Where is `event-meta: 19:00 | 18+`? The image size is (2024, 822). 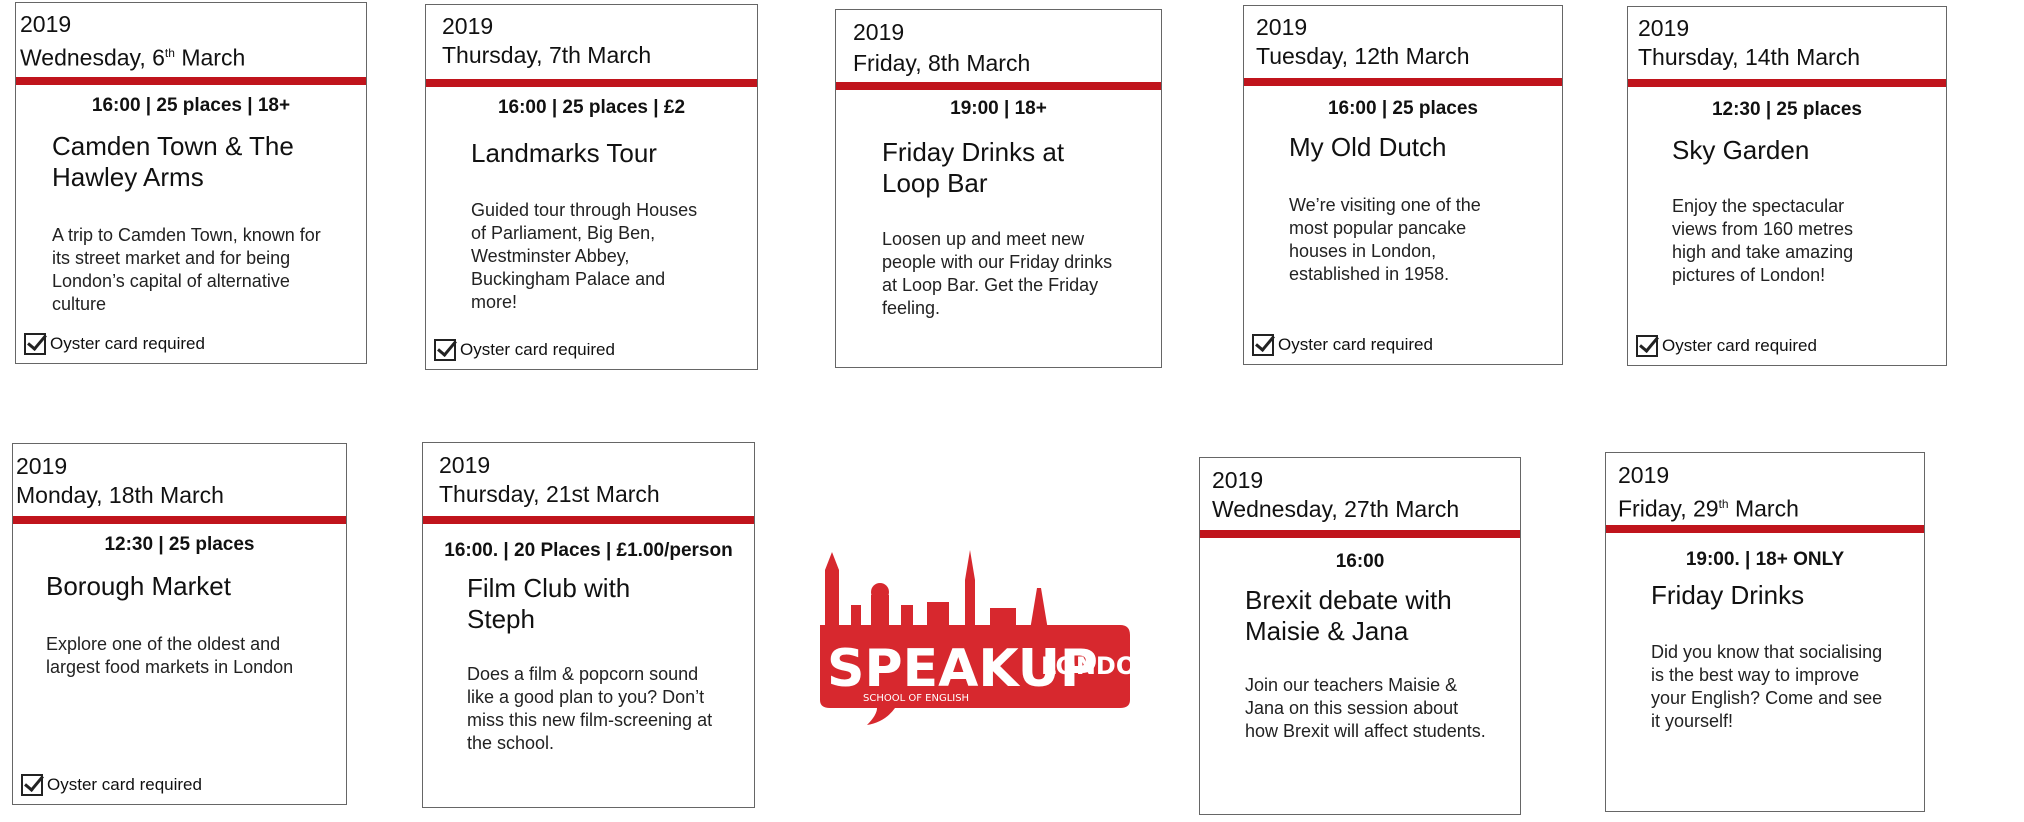 event-meta: 19:00 | 18+ is located at coordinates (998, 108).